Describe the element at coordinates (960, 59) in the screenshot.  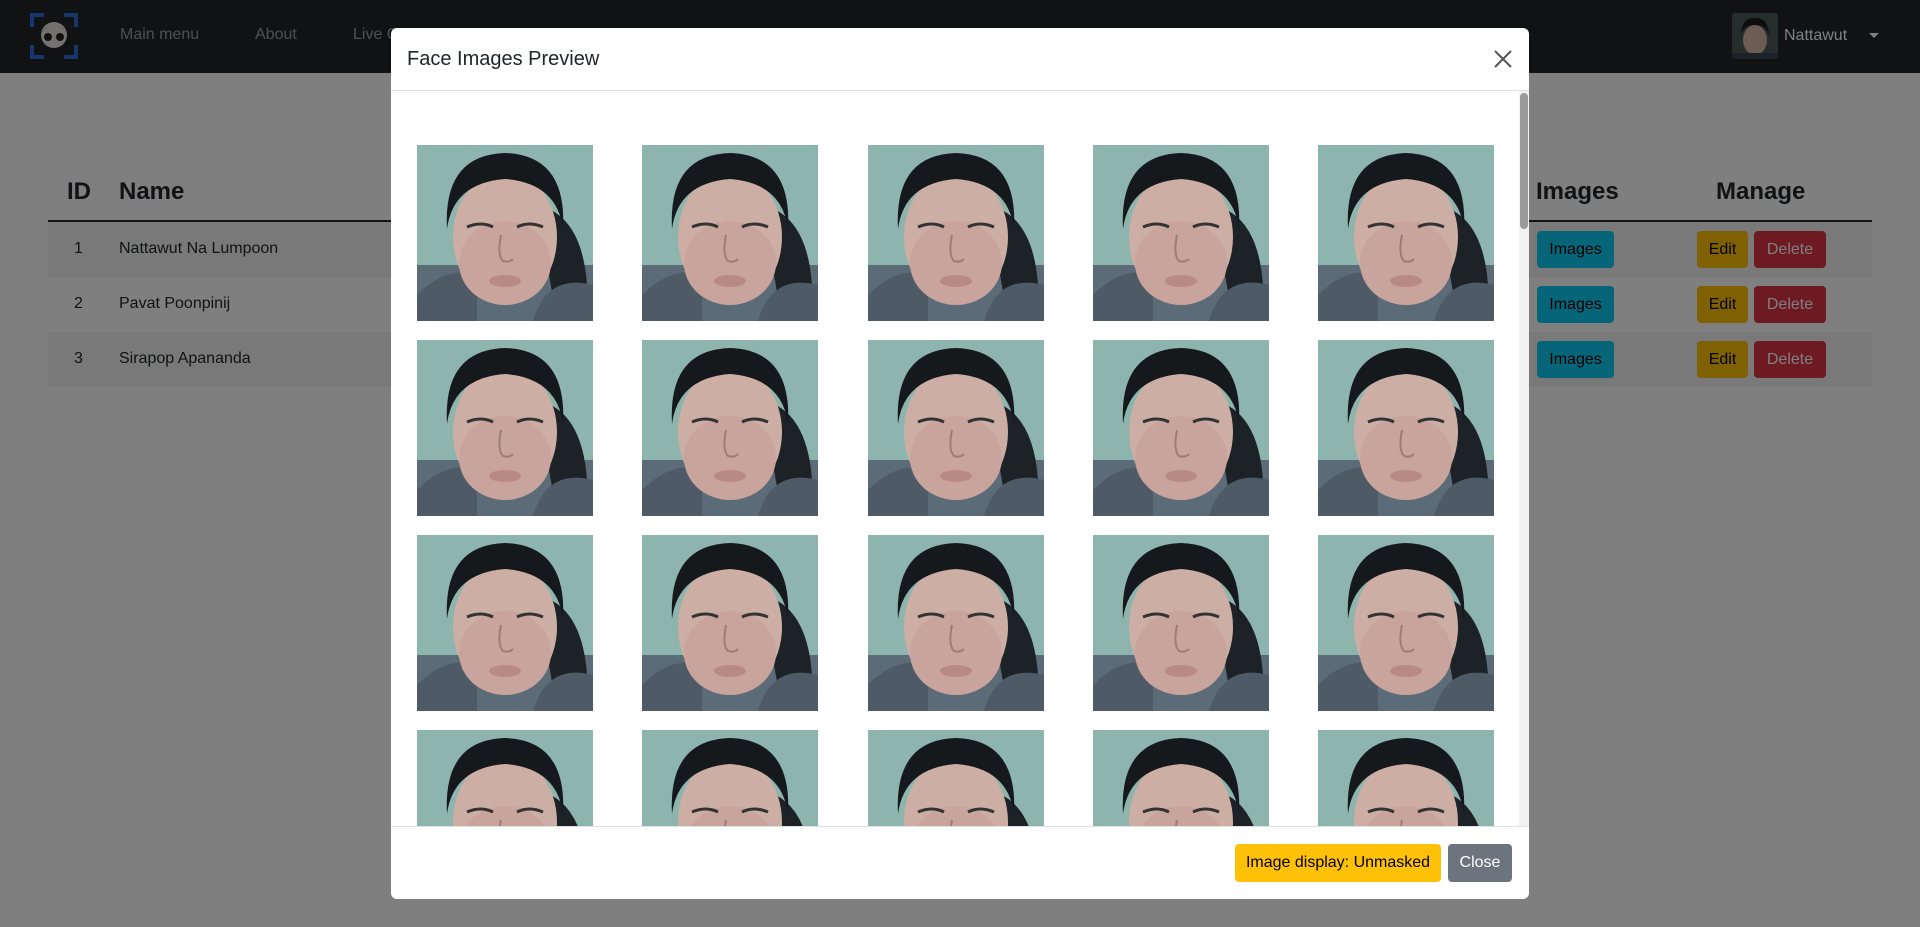
I see `modal-header: Face Images Preview` at that location.